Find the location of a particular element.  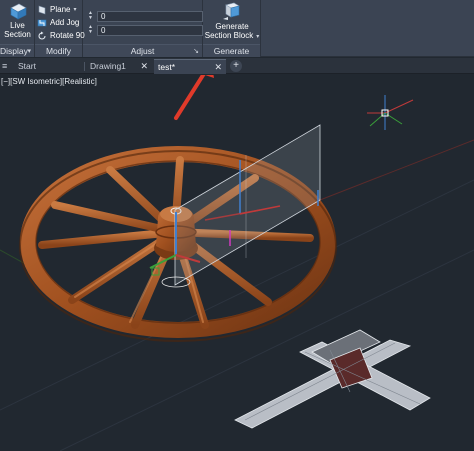

generate-panel-title-text: Generate is located at coordinates (231, 51).